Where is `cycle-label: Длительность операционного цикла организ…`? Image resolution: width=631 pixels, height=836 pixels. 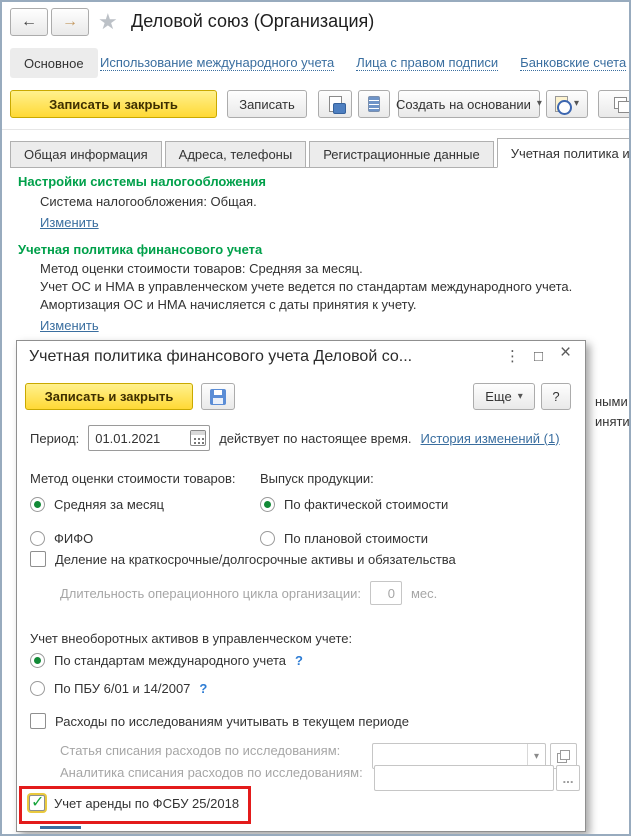 cycle-label: Длительность операционного цикла организ… is located at coordinates (210, 593).